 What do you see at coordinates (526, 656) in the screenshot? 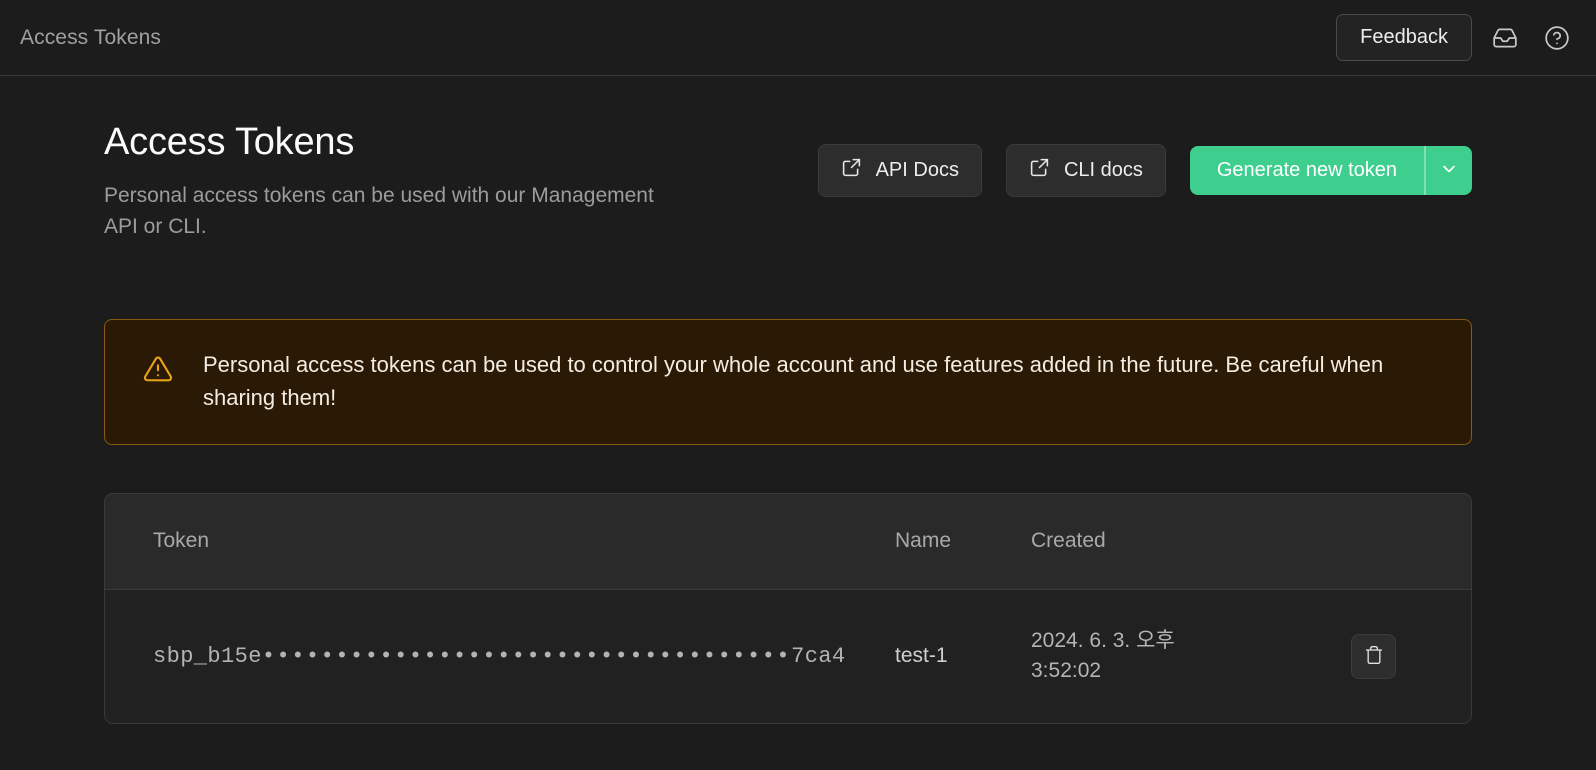
I see `token-mask: ••••••••••••••••••••••••••••••••••••` at bounding box center [526, 656].